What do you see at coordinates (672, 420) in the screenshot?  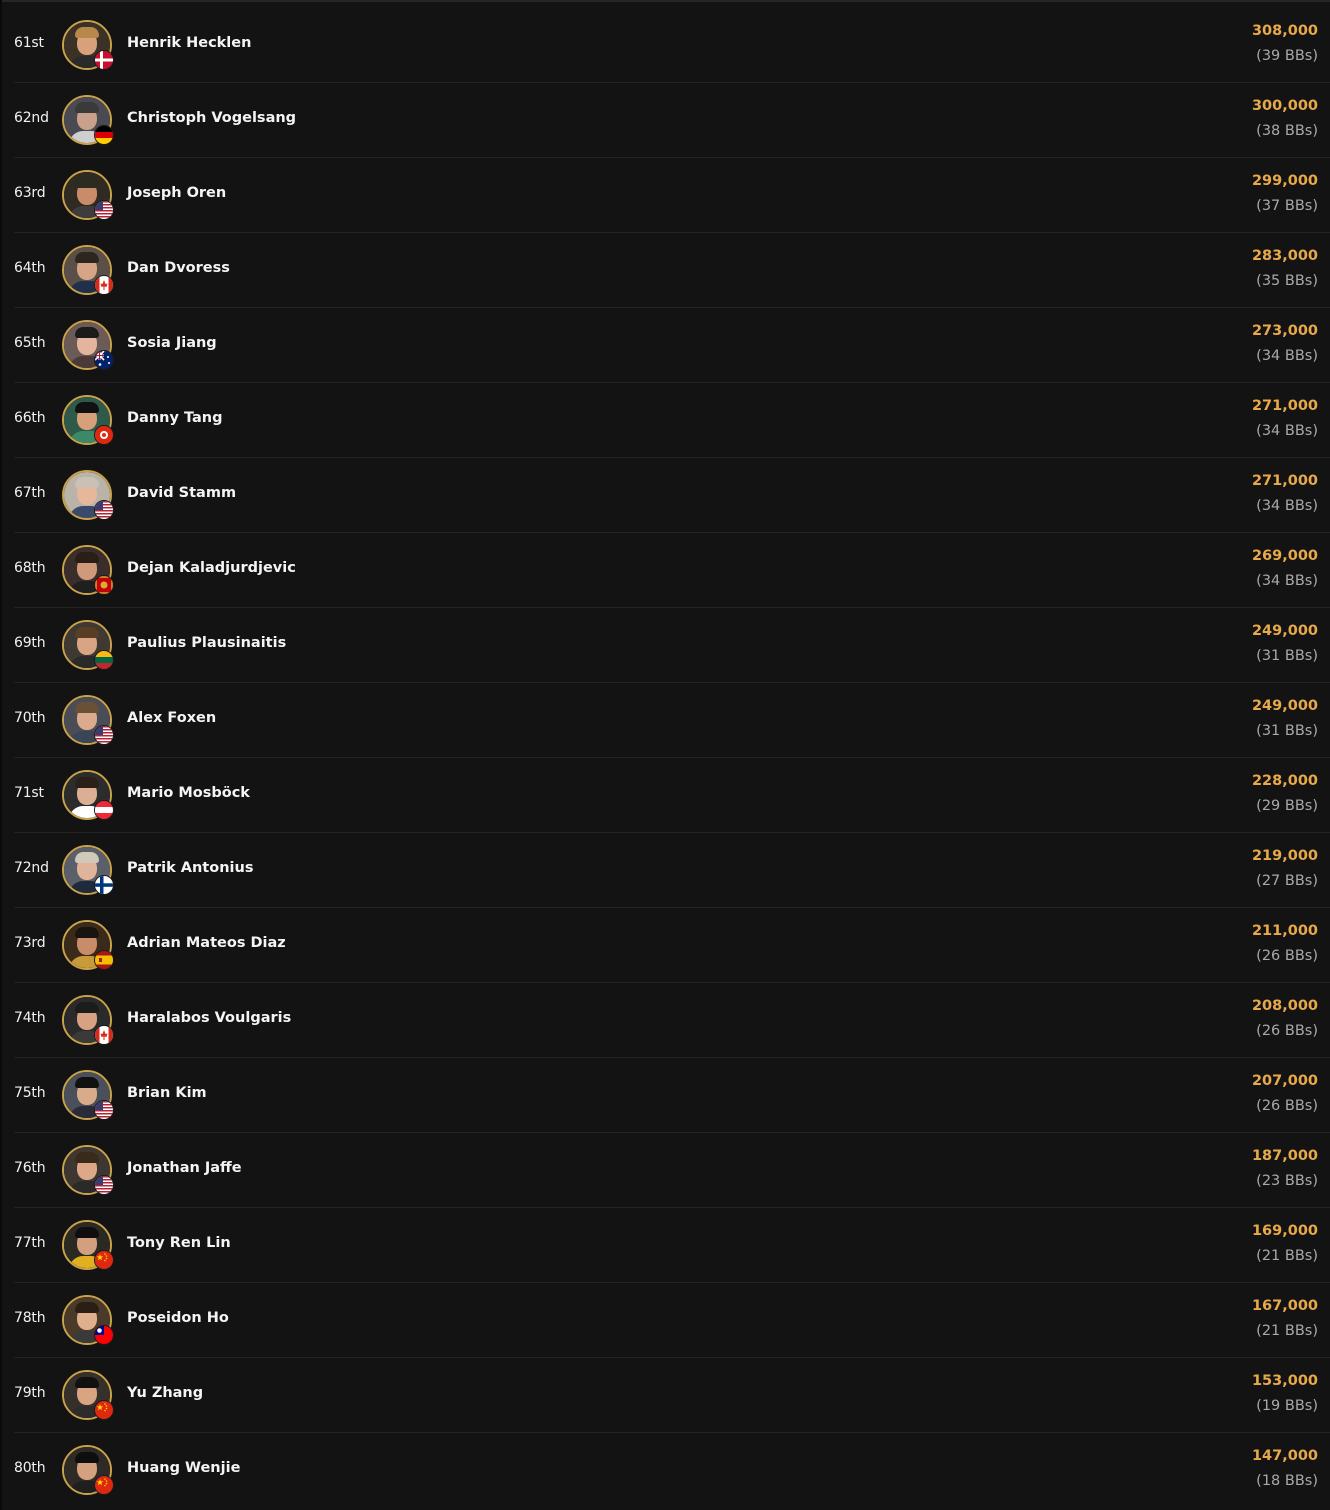 I see `player-row: 66th Danny Tang 271,000 (34 BBs)` at bounding box center [672, 420].